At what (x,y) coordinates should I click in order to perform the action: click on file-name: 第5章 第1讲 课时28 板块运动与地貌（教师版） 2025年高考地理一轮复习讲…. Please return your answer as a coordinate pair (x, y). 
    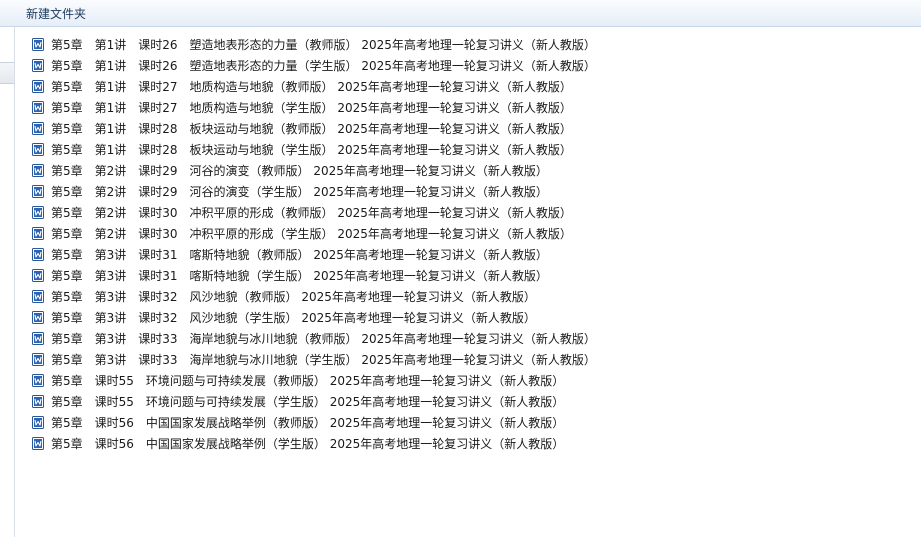
    Looking at the image, I should click on (311, 129).